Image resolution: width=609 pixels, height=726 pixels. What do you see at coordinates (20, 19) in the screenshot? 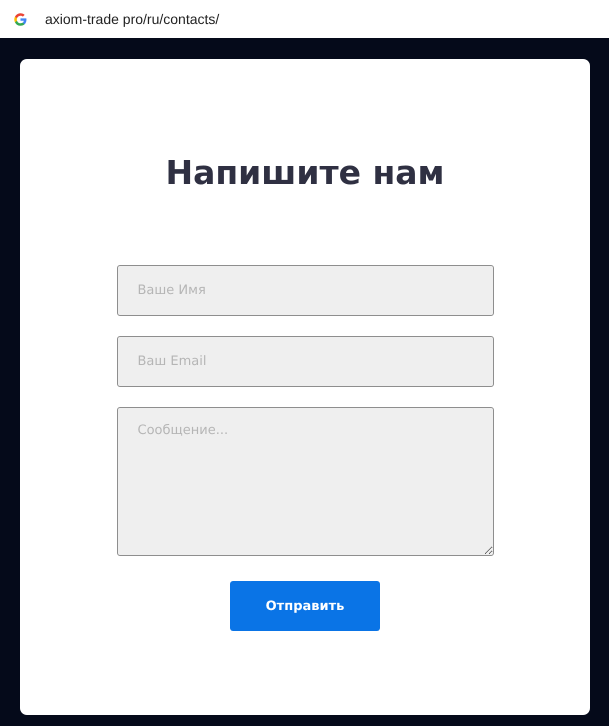
I see `google-logo-icon` at bounding box center [20, 19].